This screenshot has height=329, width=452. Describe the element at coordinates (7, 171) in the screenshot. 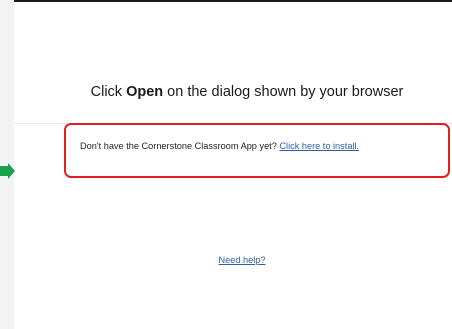

I see `arrow-right-icon` at that location.